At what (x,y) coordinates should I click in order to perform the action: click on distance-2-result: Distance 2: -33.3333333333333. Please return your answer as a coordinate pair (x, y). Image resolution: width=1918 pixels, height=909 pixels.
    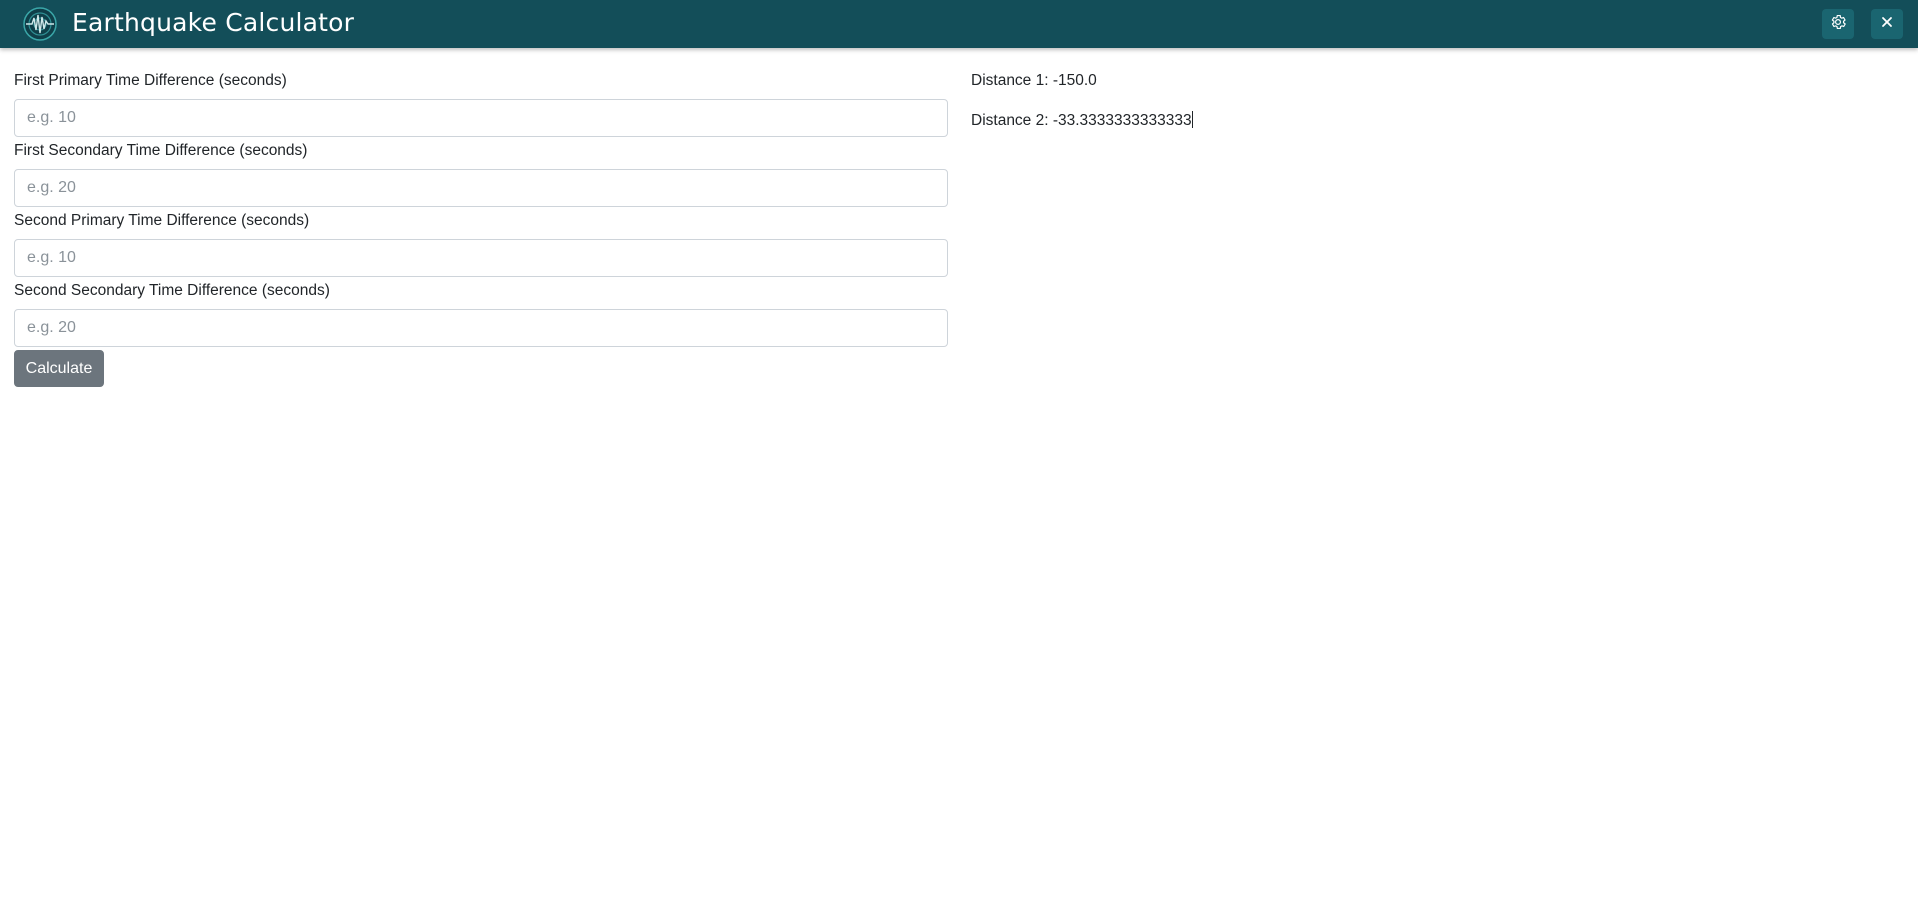
    Looking at the image, I should click on (1421, 120).